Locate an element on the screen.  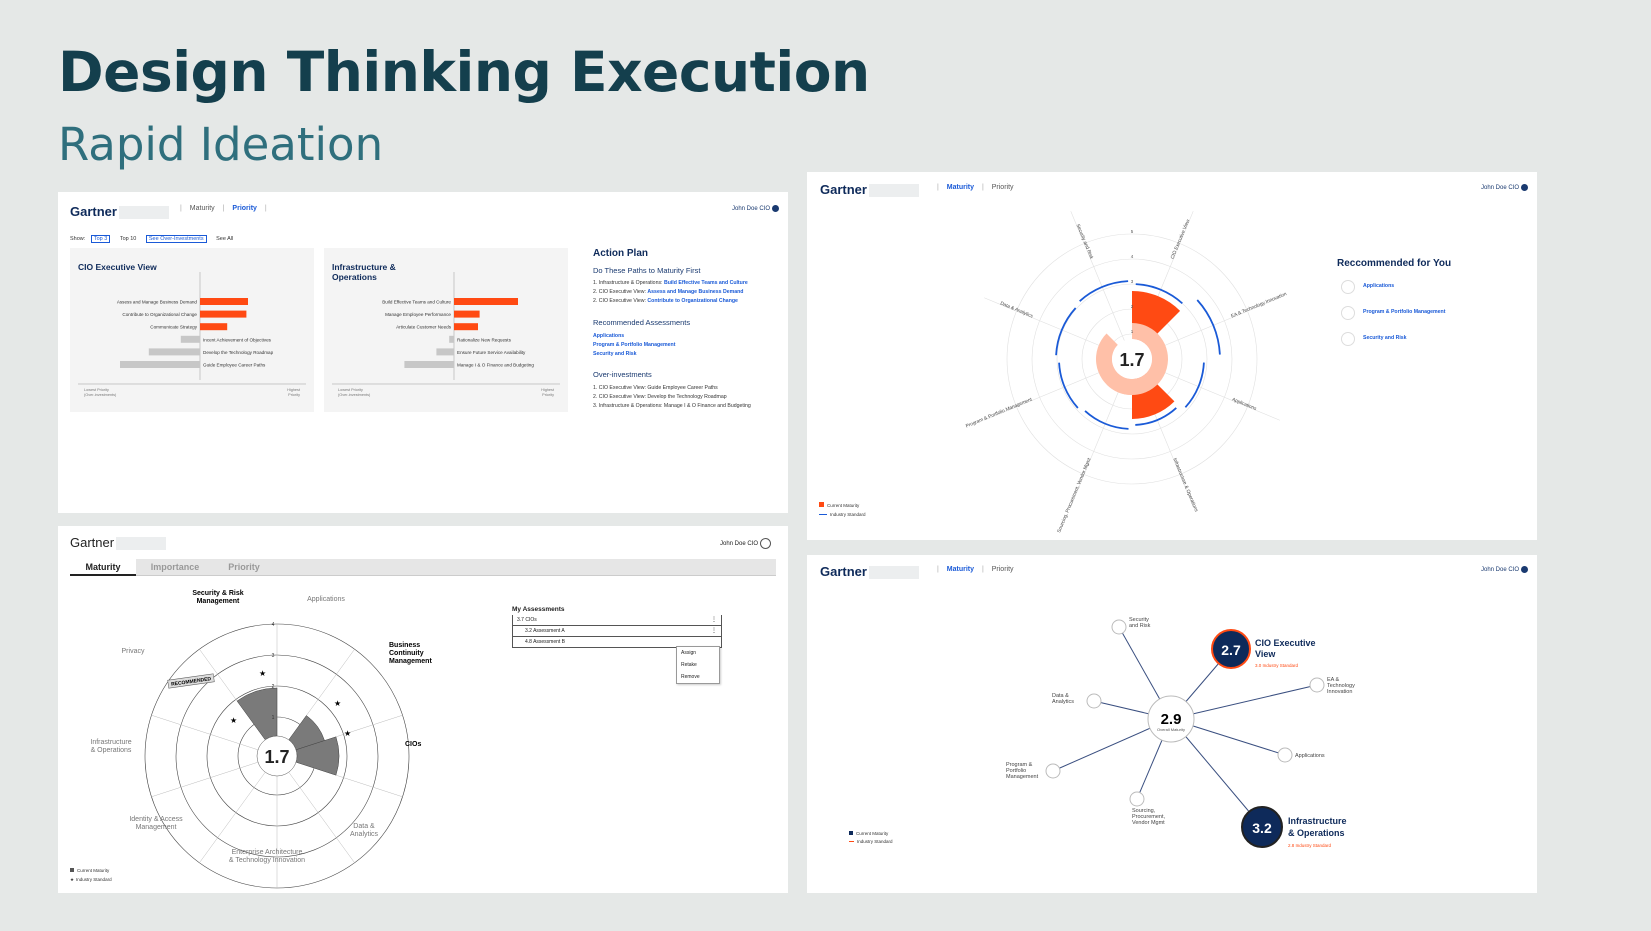
bar-label: Assess and Manage Business Demand is located at coordinates (157, 302).